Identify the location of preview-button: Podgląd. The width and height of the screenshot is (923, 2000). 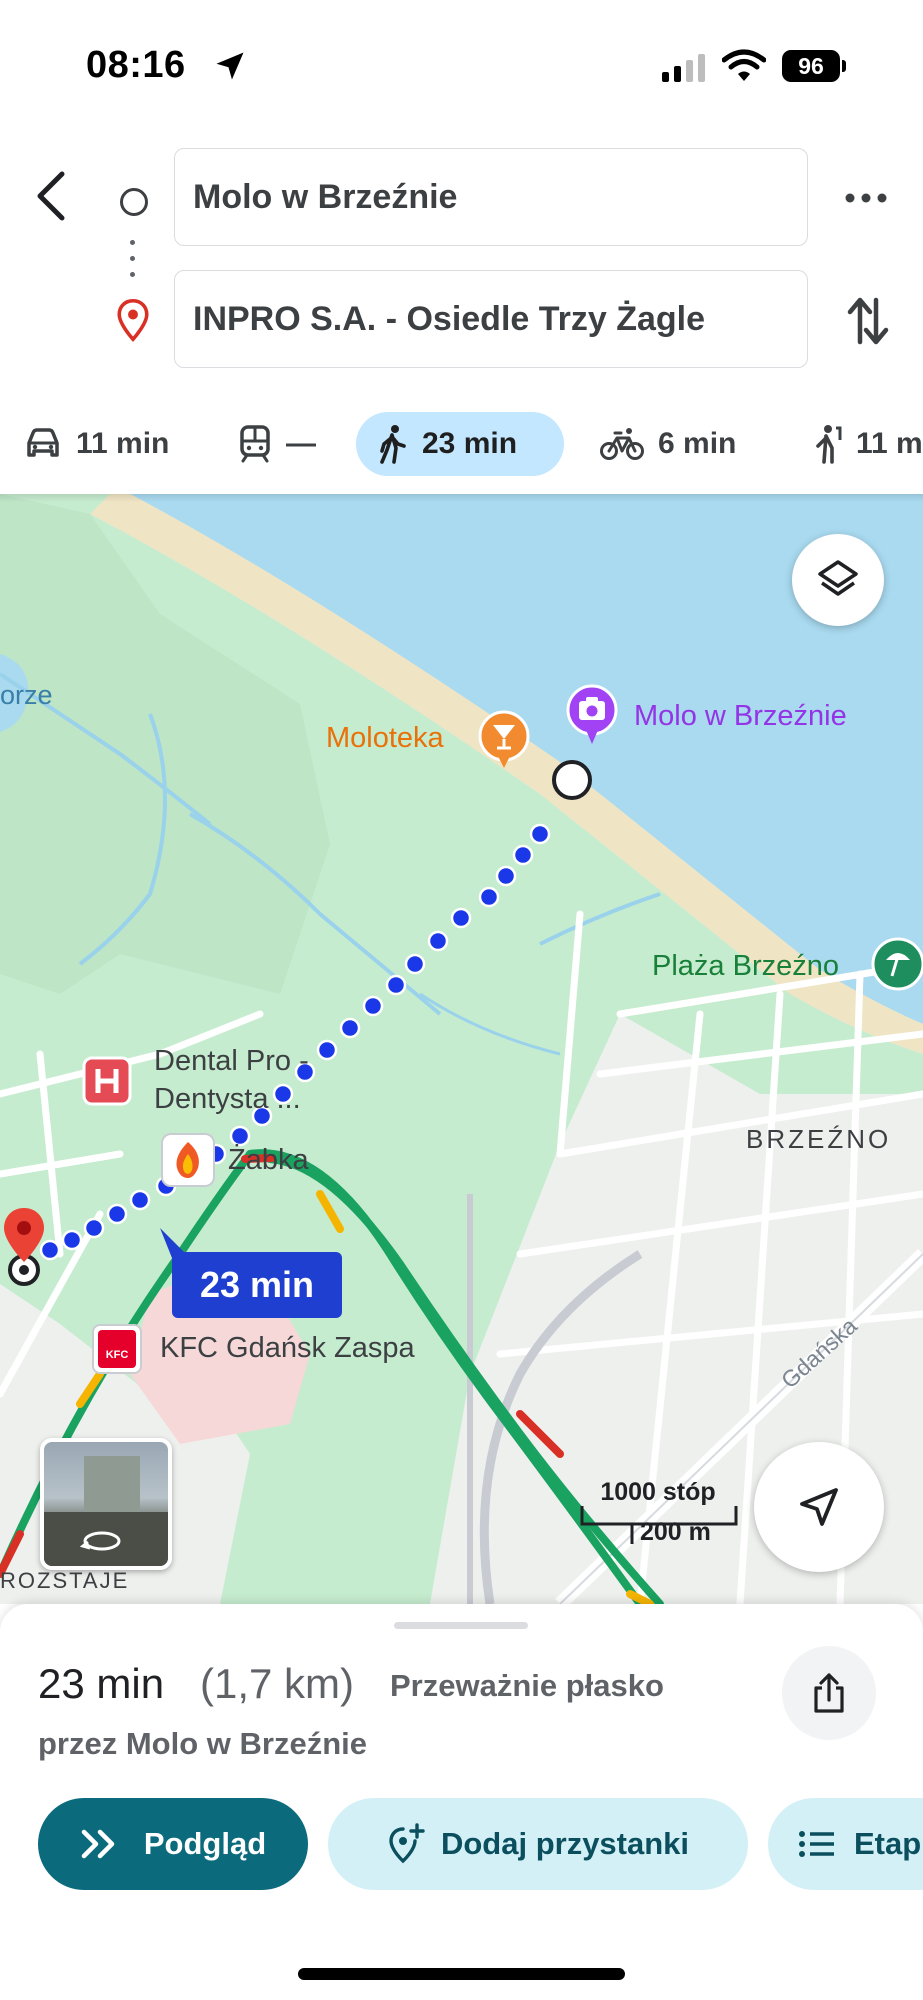
(173, 1844).